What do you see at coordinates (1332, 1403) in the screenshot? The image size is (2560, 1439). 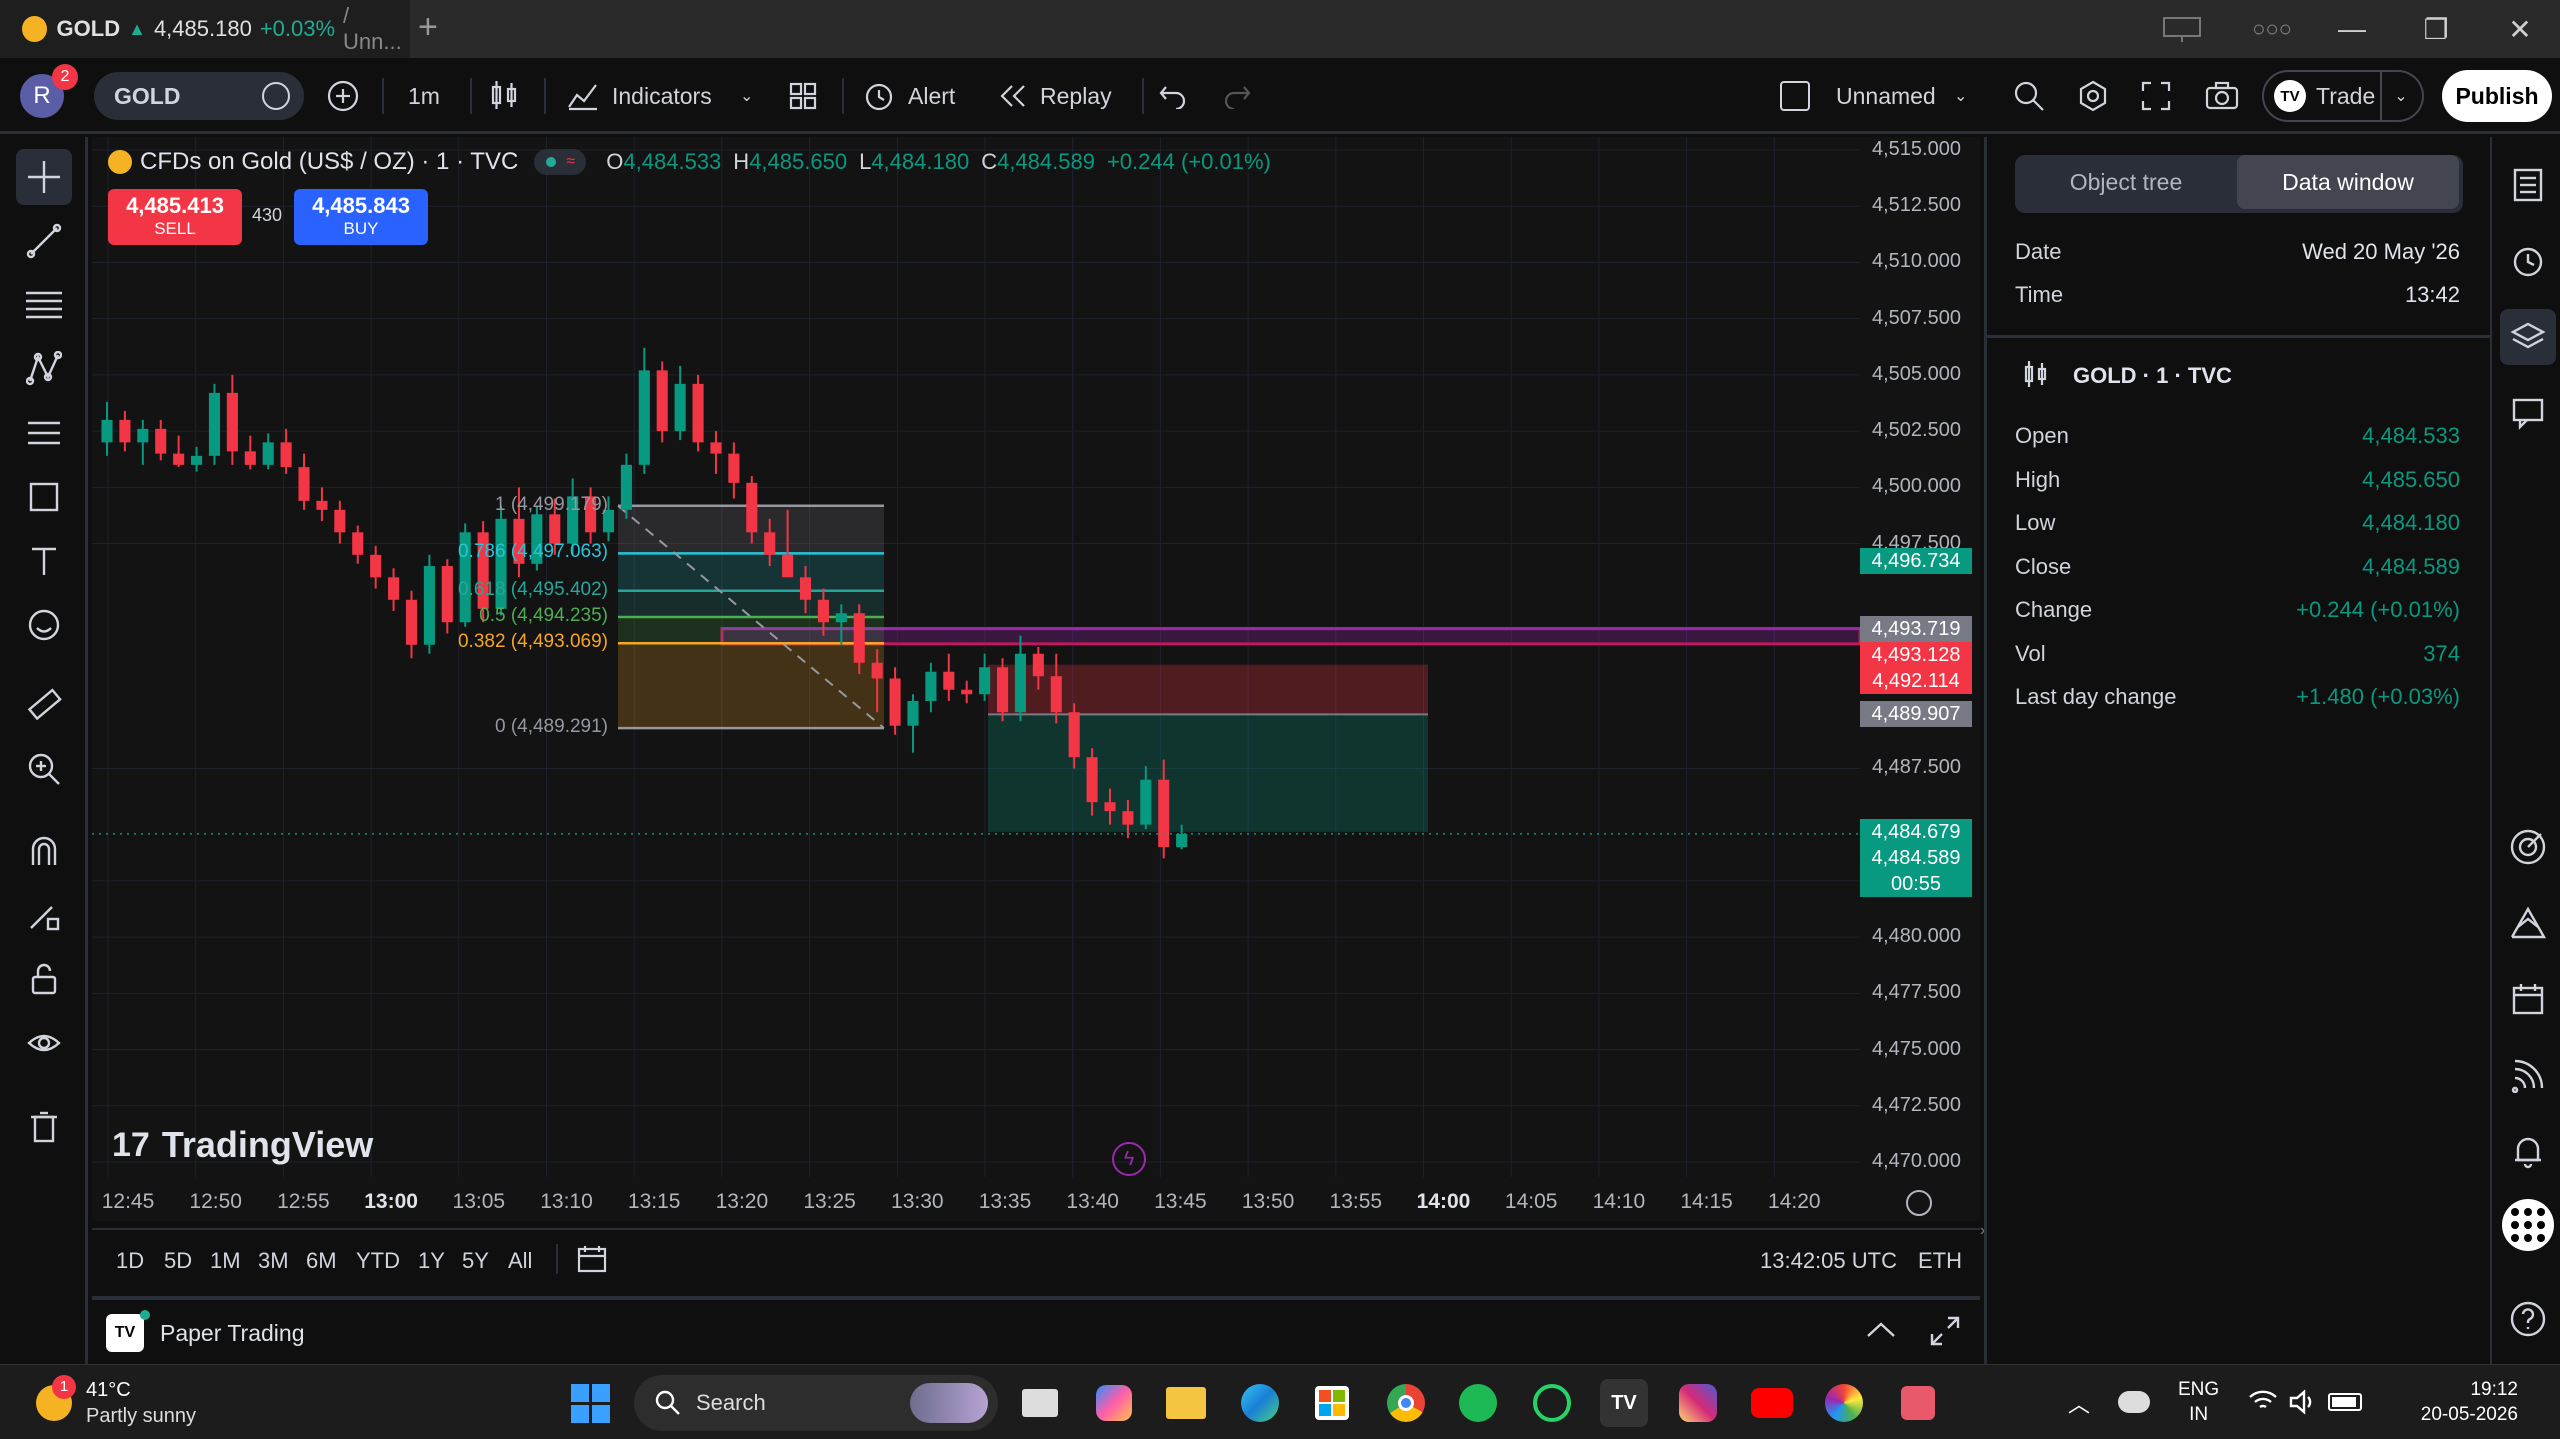 I see `store-icon` at bounding box center [1332, 1403].